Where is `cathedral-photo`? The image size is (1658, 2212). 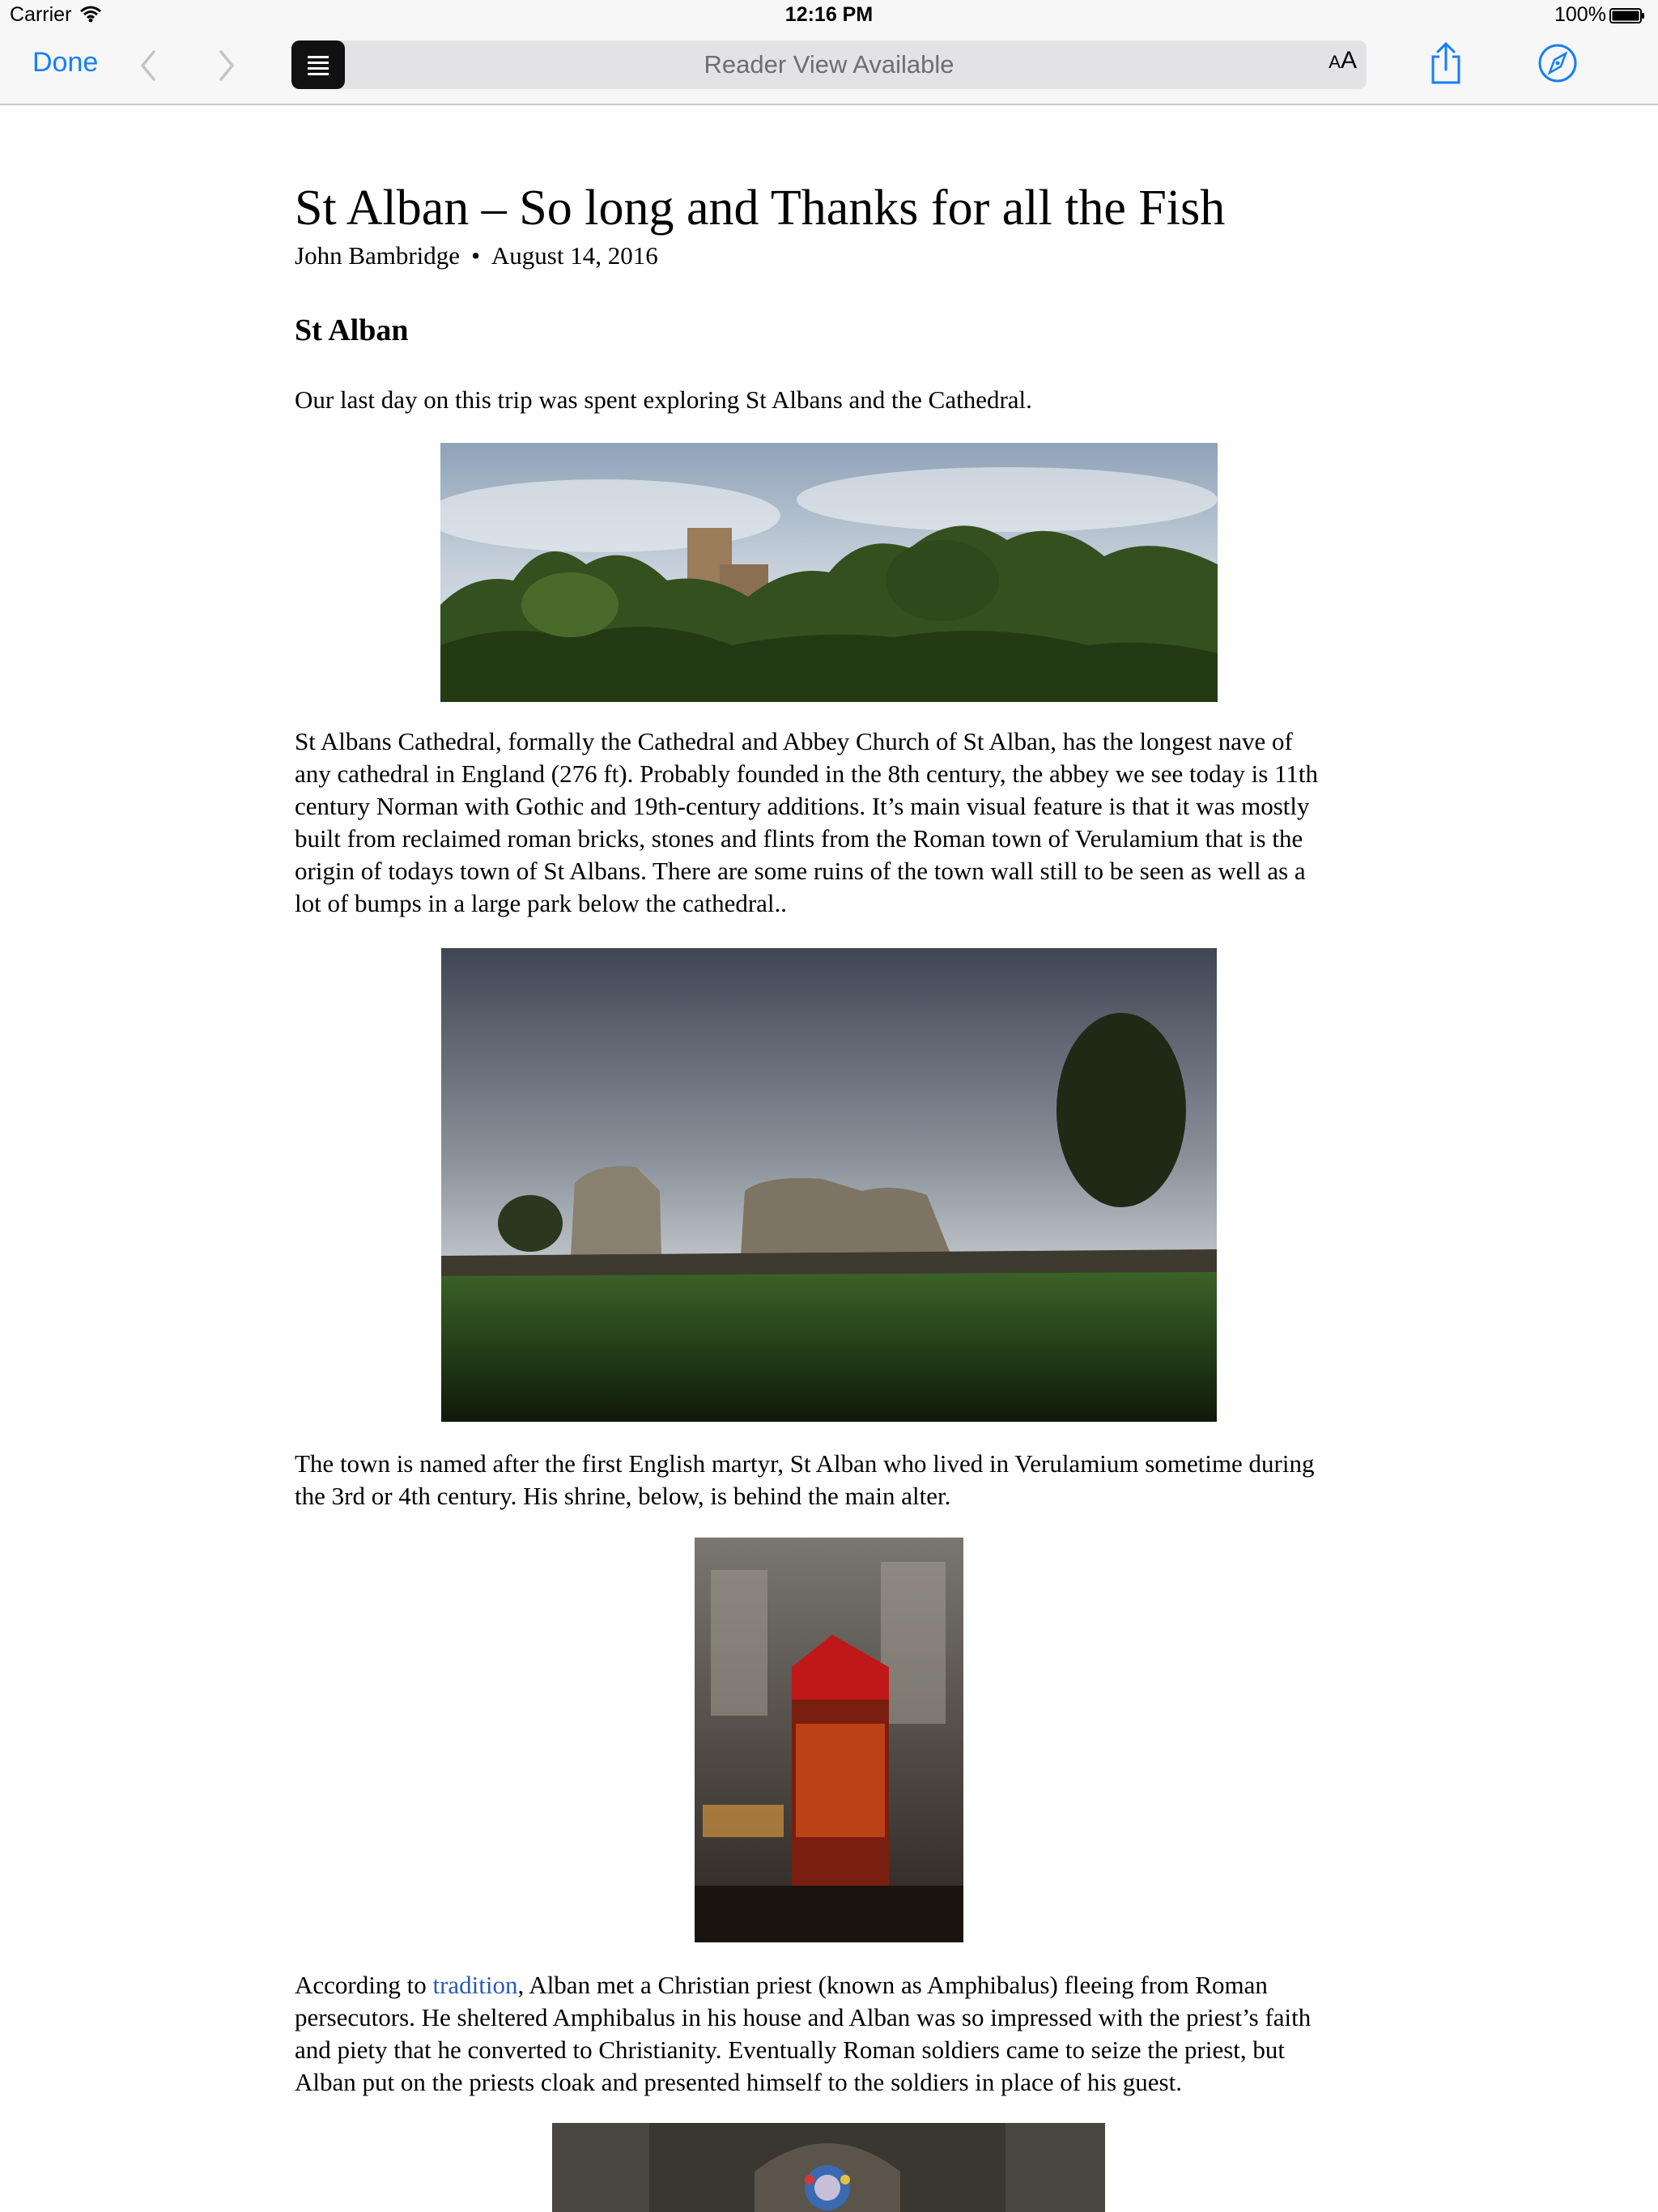 cathedral-photo is located at coordinates (829, 573).